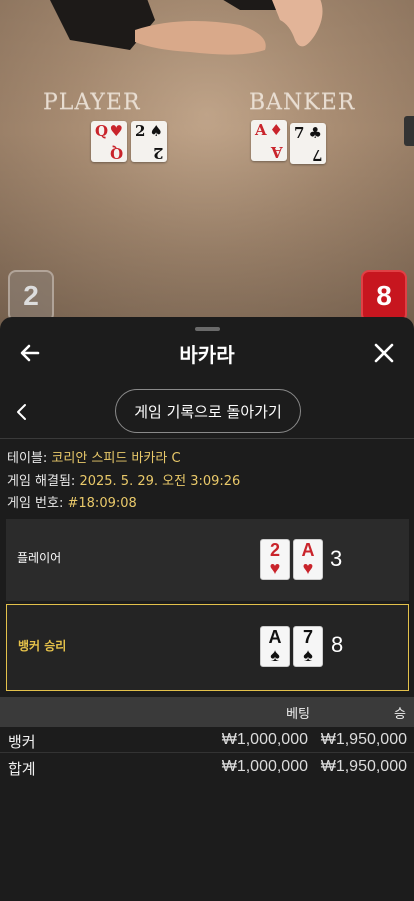 The width and height of the screenshot is (414, 901). Describe the element at coordinates (208, 411) in the screenshot. I see `back-to-history-button: 게임 기록으로 돌아가기` at that location.